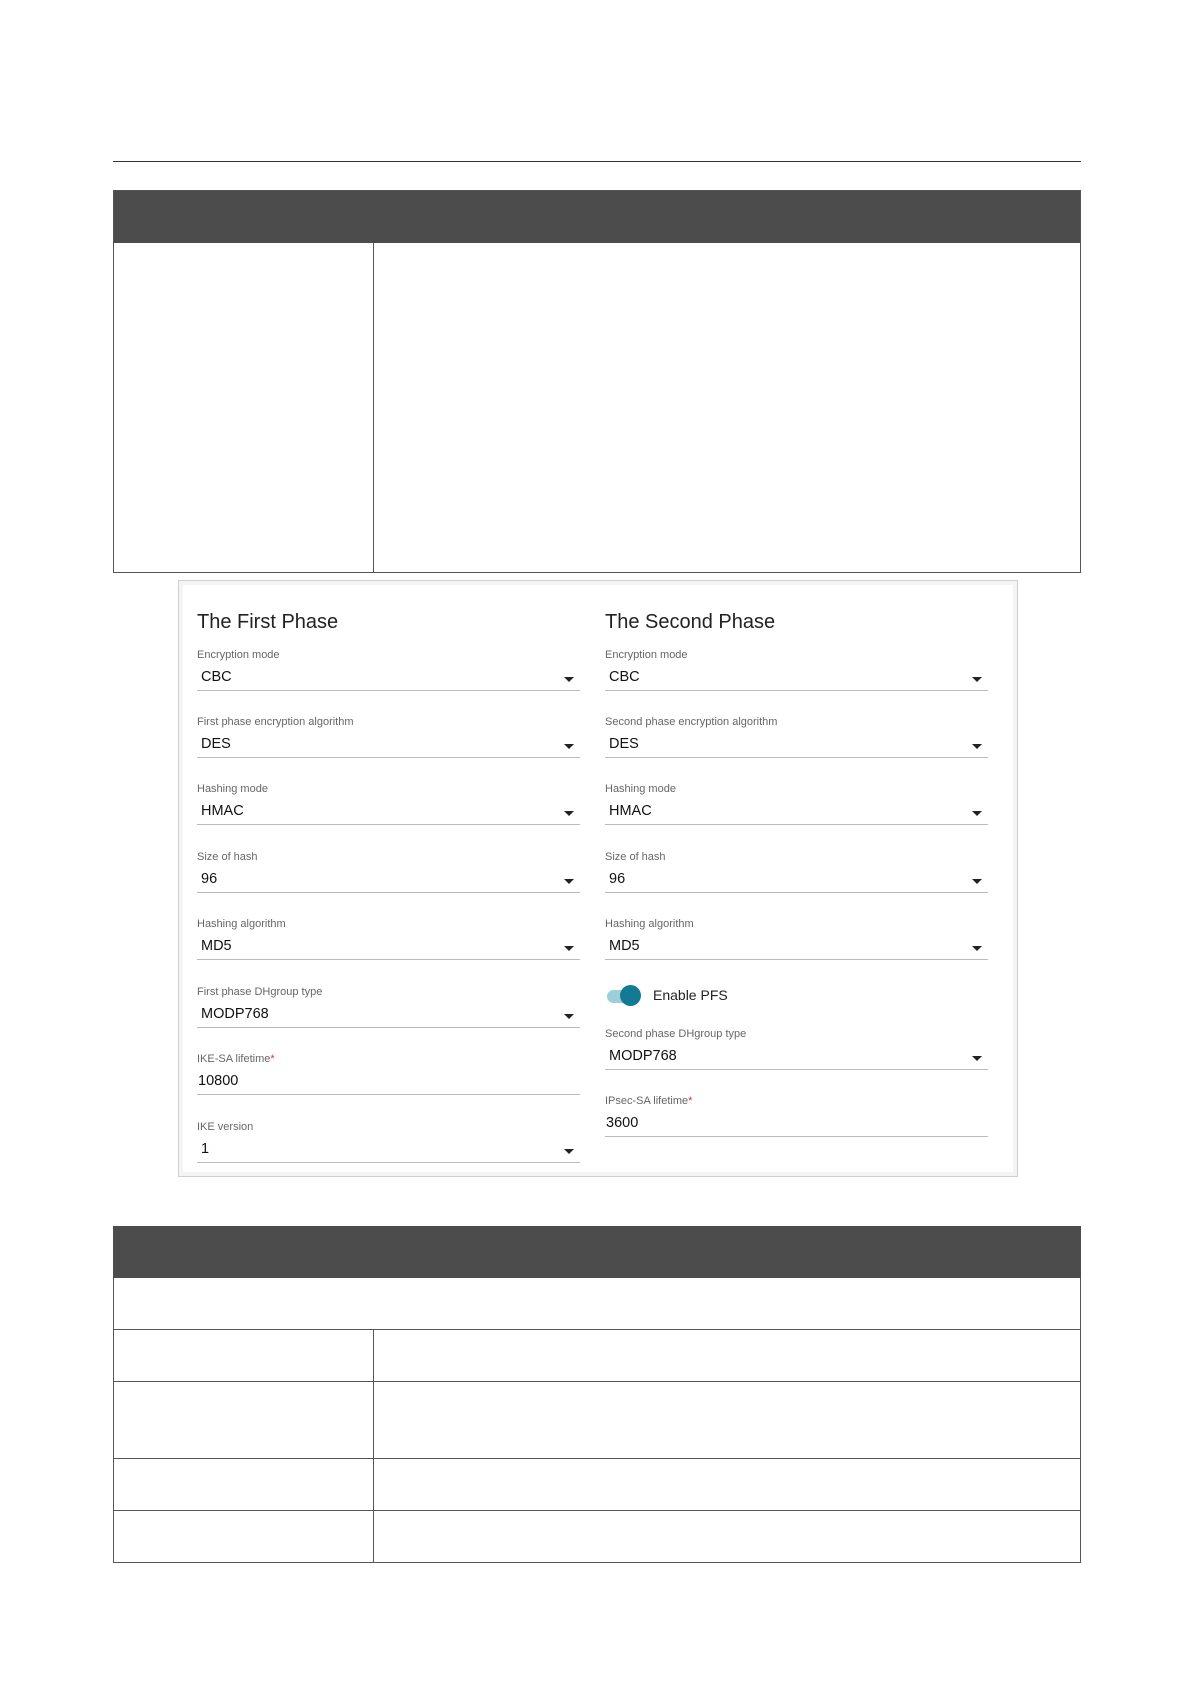 This screenshot has height=1684, width=1191. I want to click on field-label: First phase DHgroup type, so click(260, 992).